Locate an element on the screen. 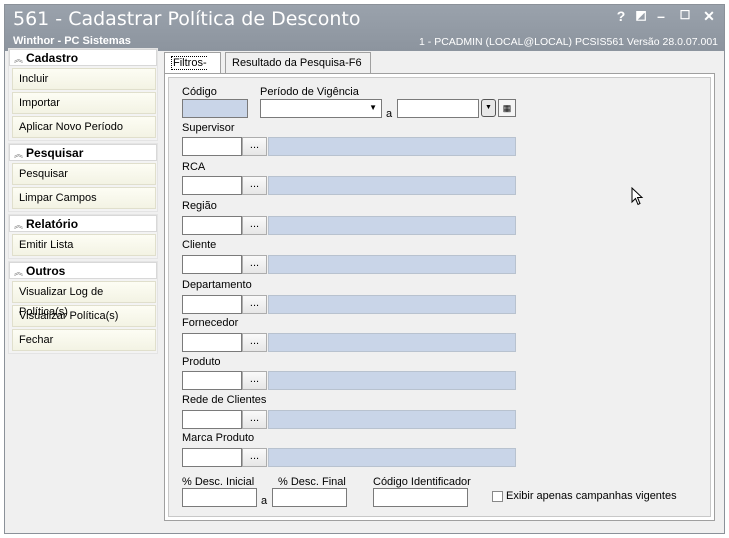 The height and width of the screenshot is (538, 729). periodo-end-input is located at coordinates (438, 108).